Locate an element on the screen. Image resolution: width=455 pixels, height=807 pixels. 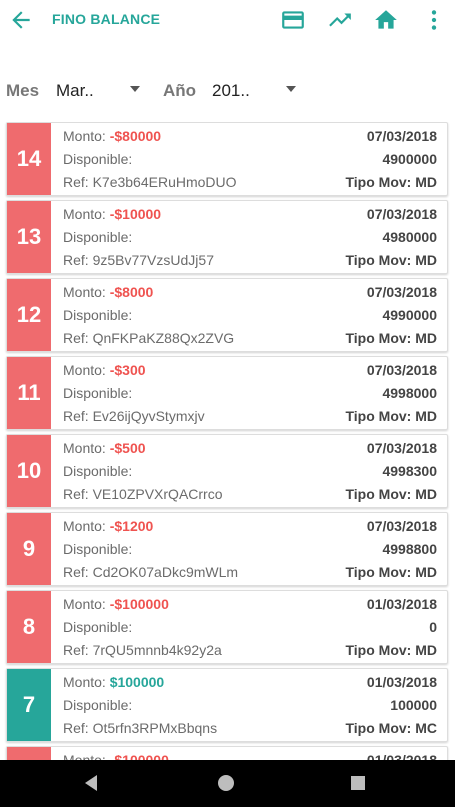
ref-row: Ref: Ev26ijQyvStymxjv is located at coordinates (134, 416).